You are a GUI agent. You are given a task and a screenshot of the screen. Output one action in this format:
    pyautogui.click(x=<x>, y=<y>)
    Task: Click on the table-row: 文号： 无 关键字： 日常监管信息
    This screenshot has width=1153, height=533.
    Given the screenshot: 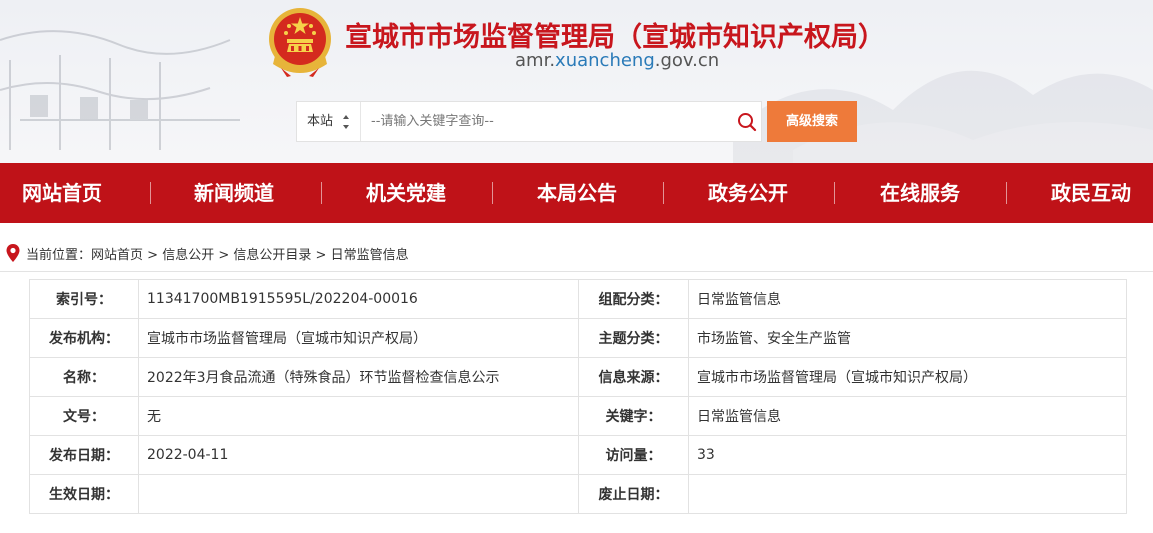 What is the action you would take?
    pyautogui.click(x=578, y=416)
    